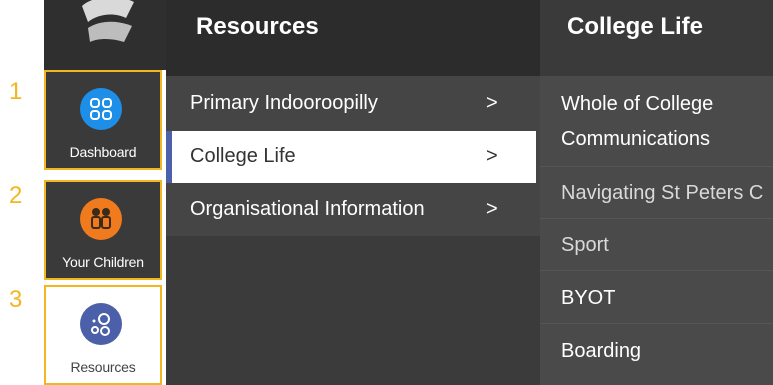 This screenshot has height=385, width=773. I want to click on dashboard-grid-icon, so click(101, 109).